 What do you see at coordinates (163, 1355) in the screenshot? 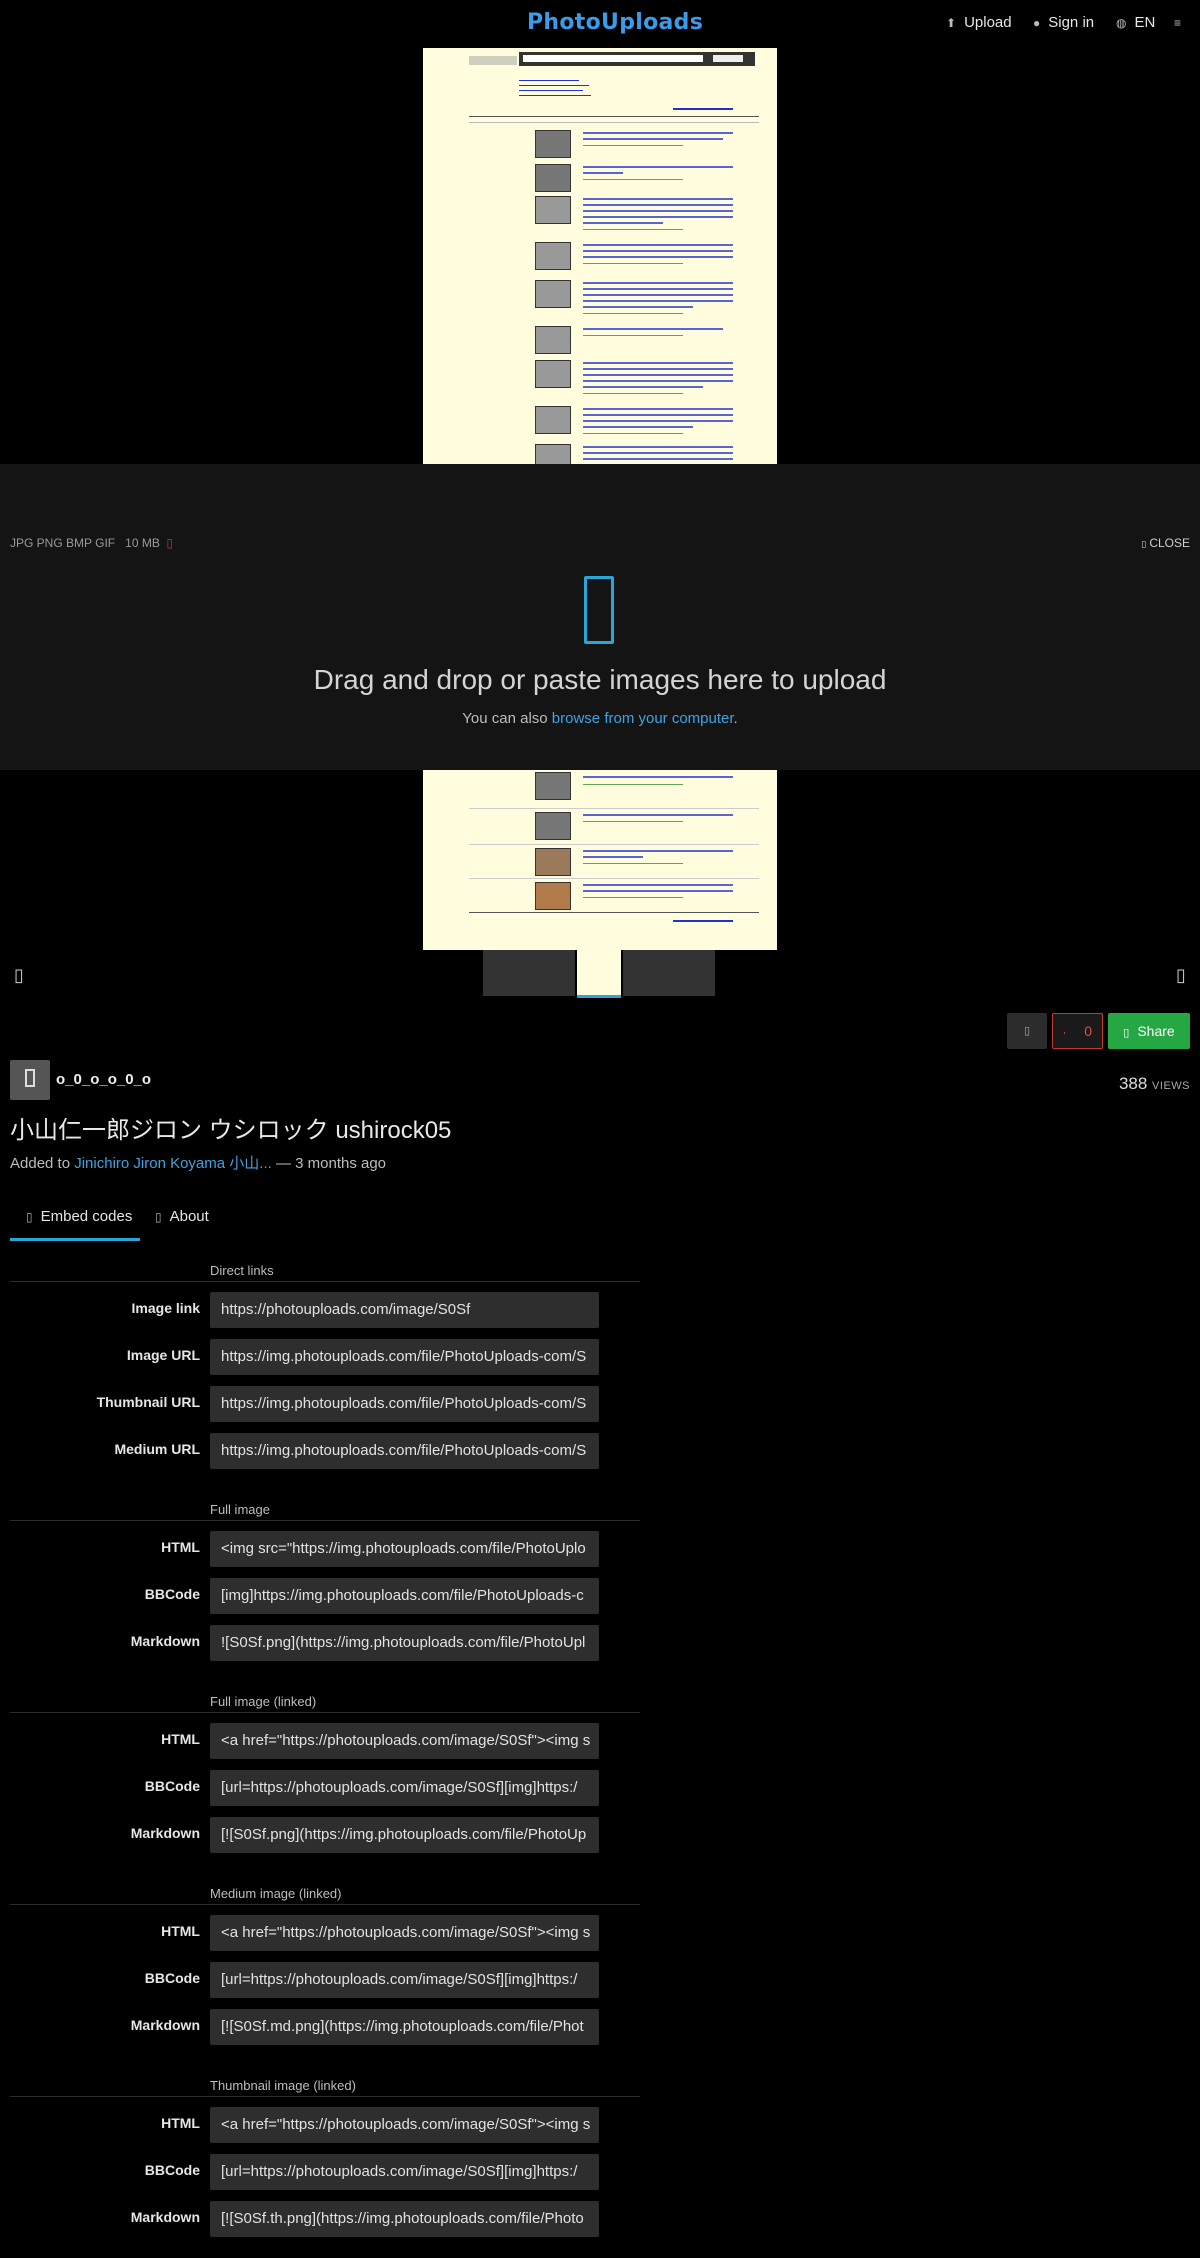
I see `image-url-label: Image URL` at bounding box center [163, 1355].